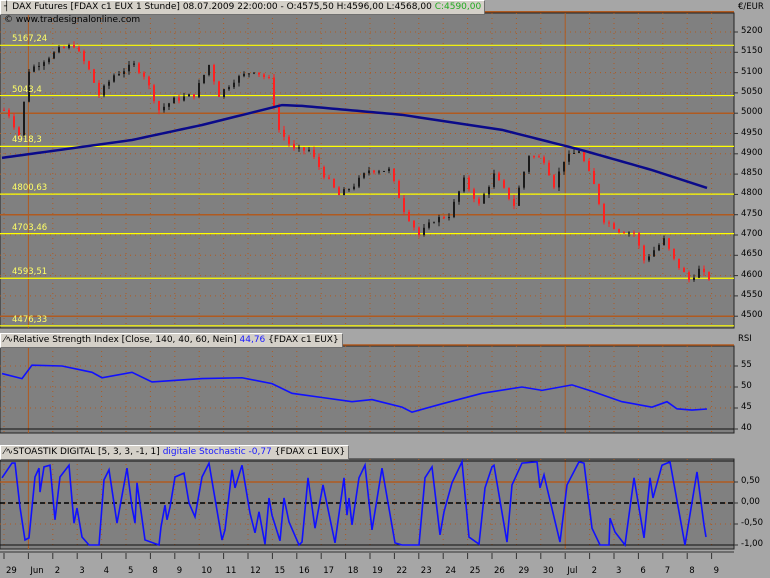 The height and width of the screenshot is (578, 770). What do you see at coordinates (752, 193) in the screenshot?
I see `price-tick-label: 4800` at bounding box center [752, 193].